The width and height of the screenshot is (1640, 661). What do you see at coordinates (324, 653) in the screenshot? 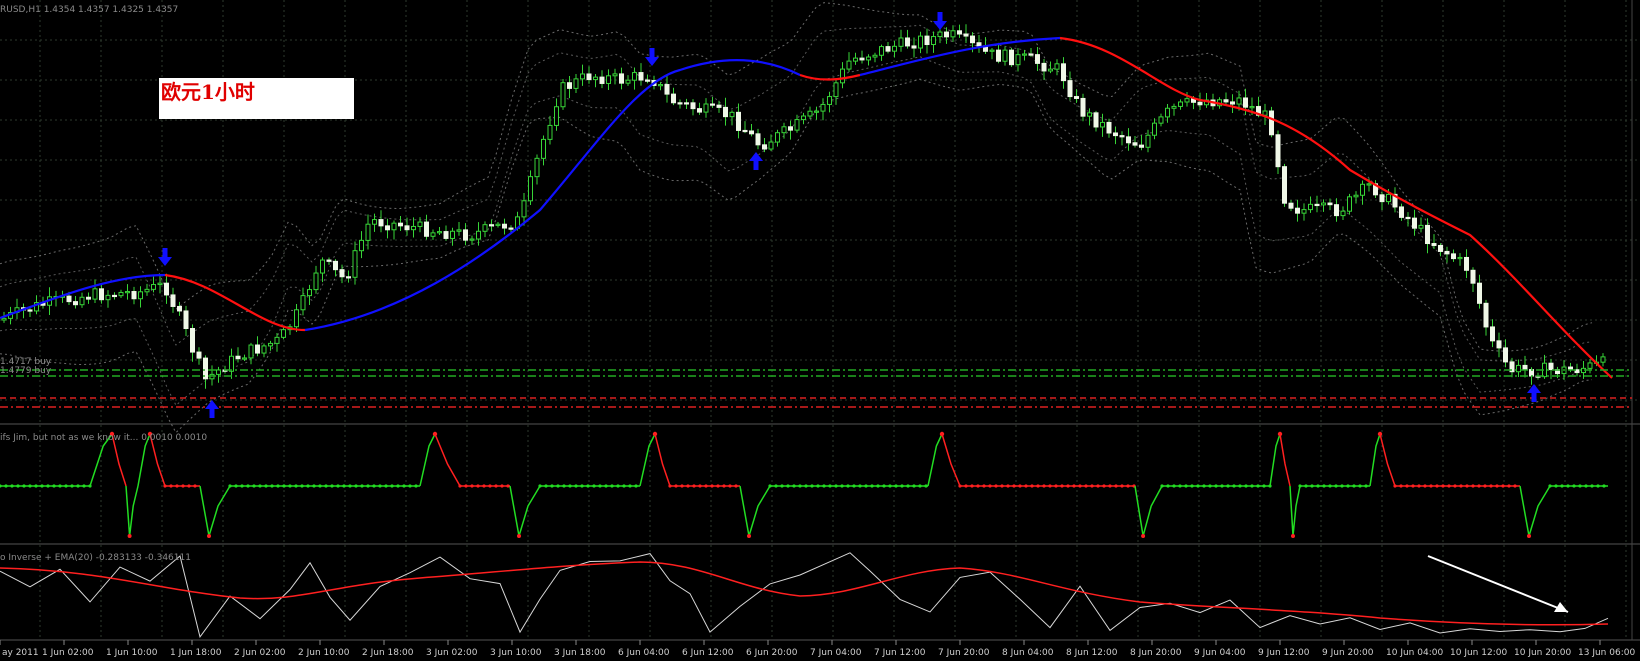
I see `time-axis-label: 2 Jun 10:00` at bounding box center [324, 653].